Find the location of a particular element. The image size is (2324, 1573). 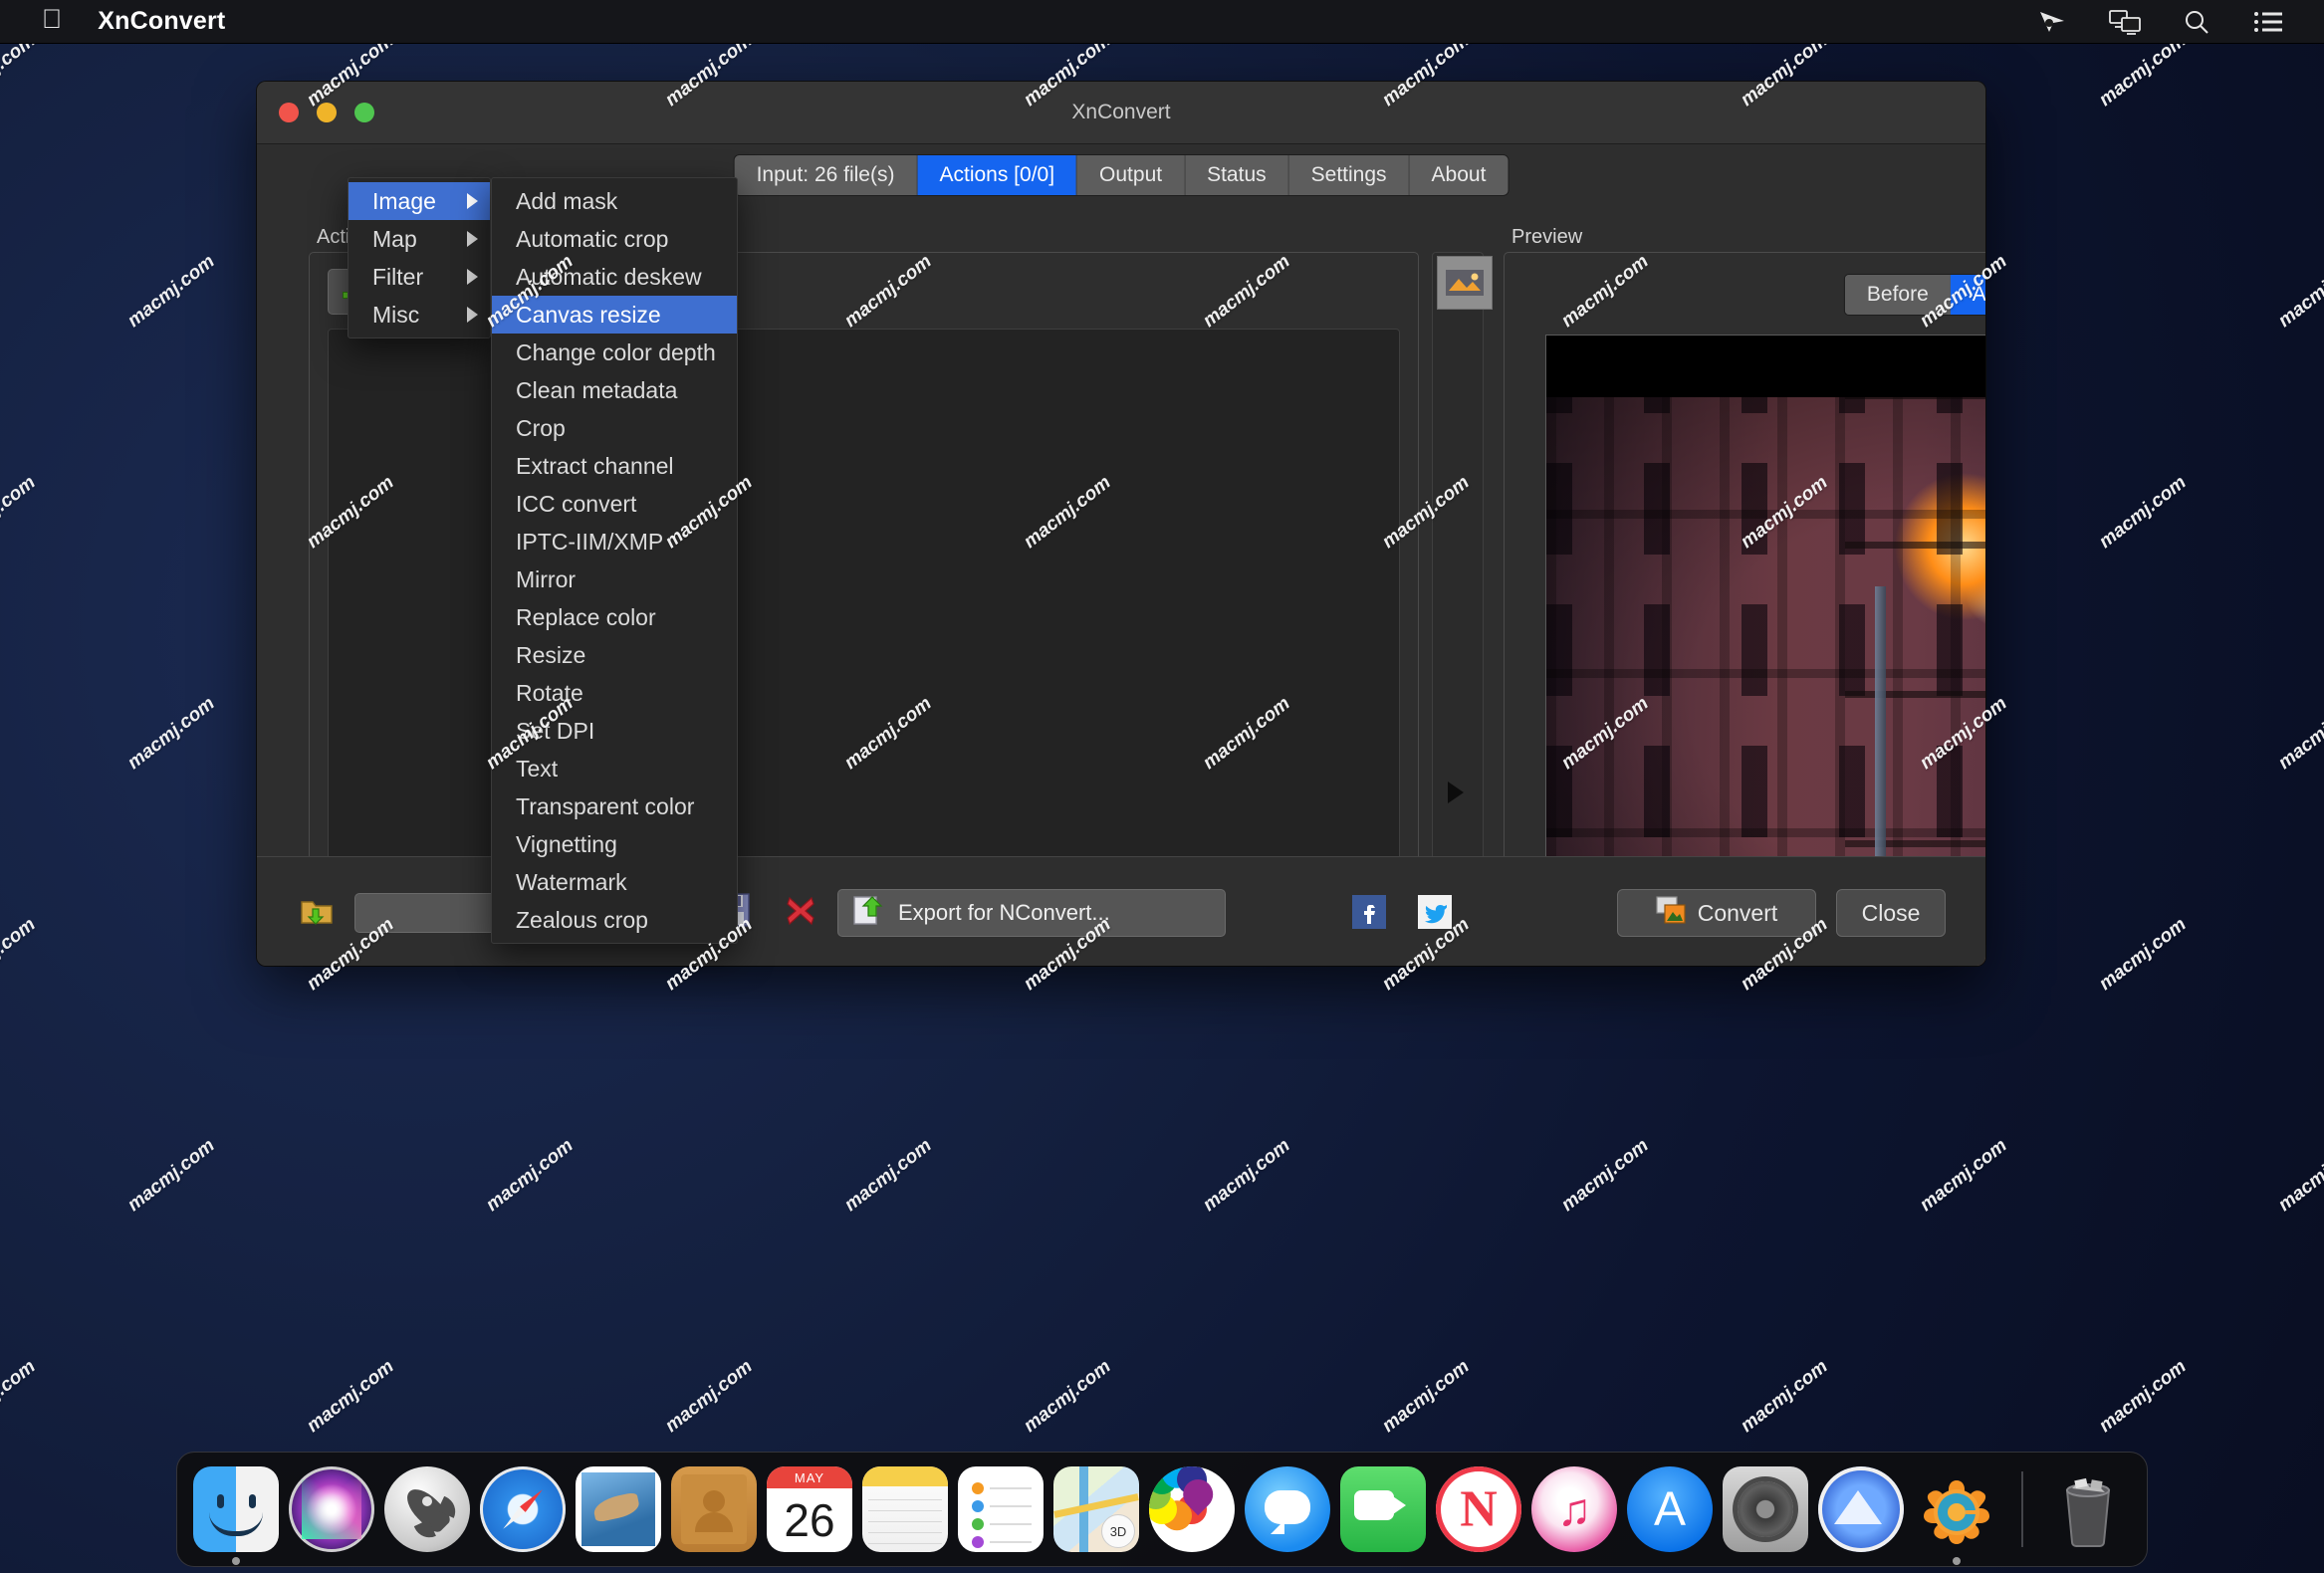

menu-item-filter: Filter is located at coordinates (419, 277).